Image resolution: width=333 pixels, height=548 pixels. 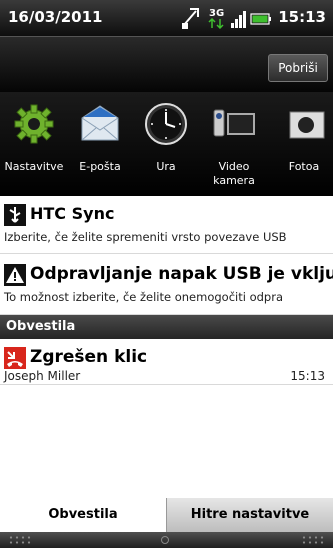 What do you see at coordinates (15, 275) in the screenshot?
I see `warning-icon` at bounding box center [15, 275].